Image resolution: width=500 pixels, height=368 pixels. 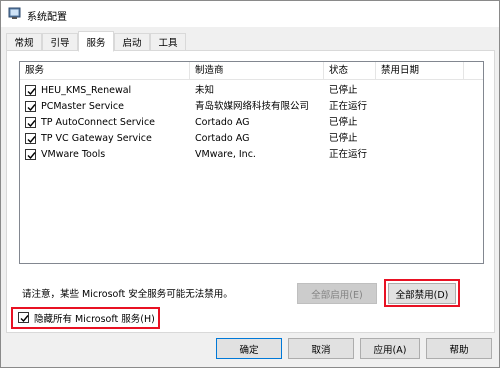 What do you see at coordinates (257, 71) in the screenshot?
I see `column-header-manufacturer: 制造商` at bounding box center [257, 71].